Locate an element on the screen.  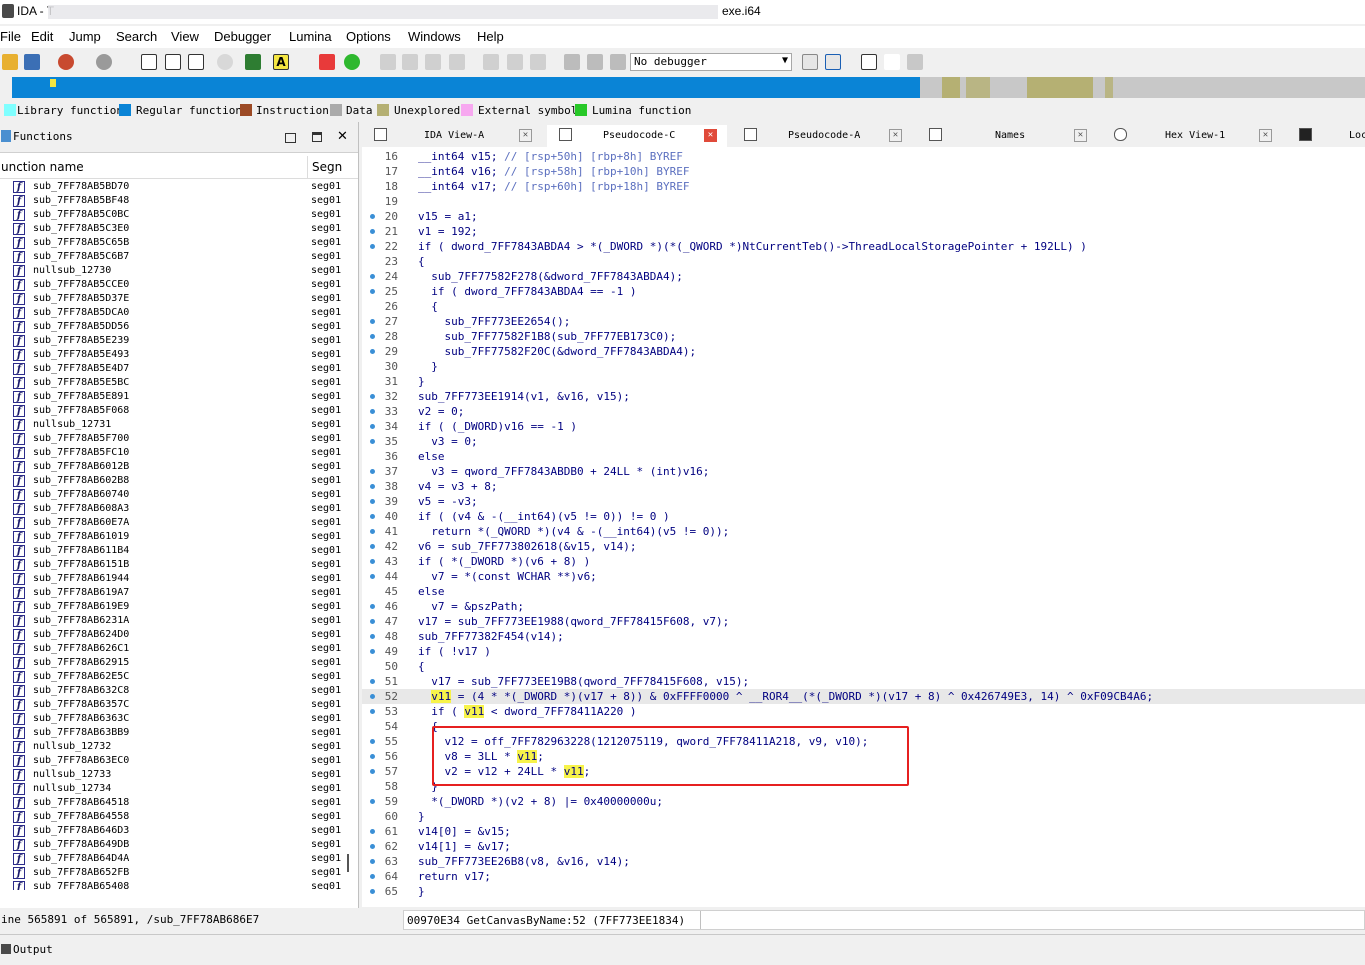
function-row: f sub_7FF78AB619E9 seg01 is located at coordinates (173, 607).